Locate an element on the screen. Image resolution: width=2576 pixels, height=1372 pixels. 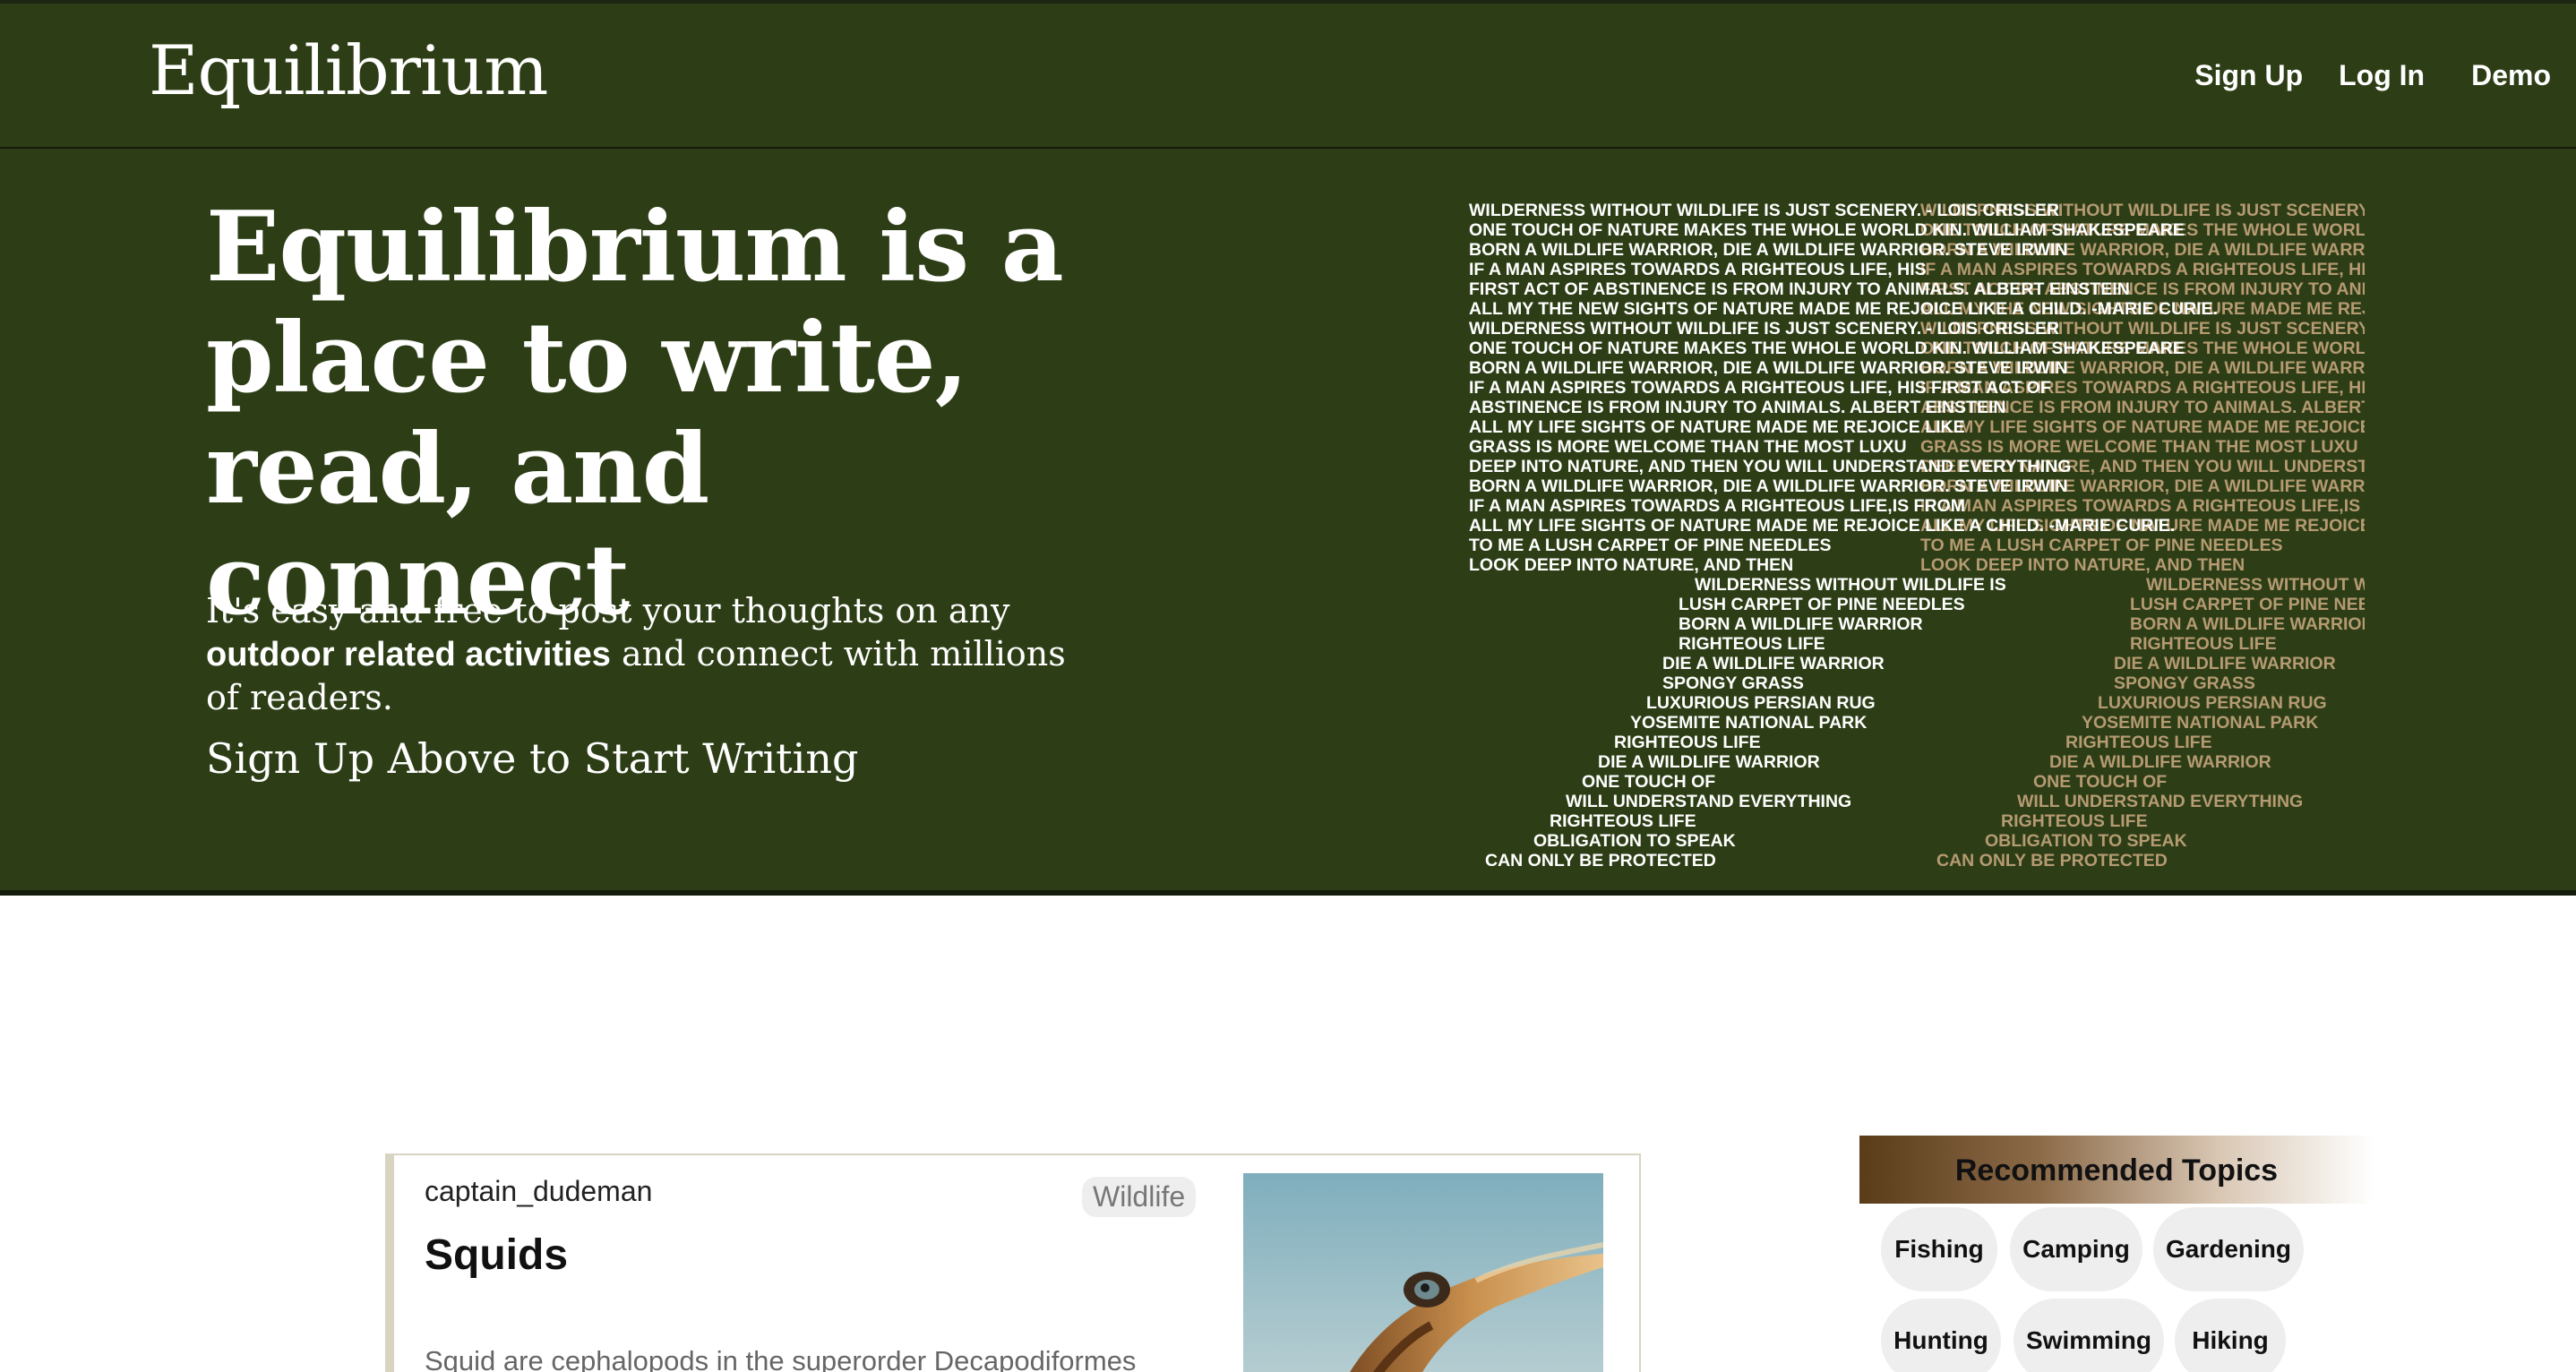
topic-pill: Fishing is located at coordinates (1939, 1249).